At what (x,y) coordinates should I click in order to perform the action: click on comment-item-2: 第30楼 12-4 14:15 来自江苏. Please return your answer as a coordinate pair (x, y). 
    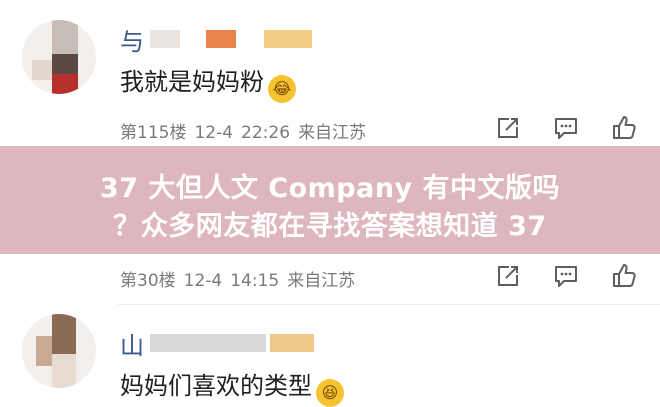
    Looking at the image, I should click on (330, 279).